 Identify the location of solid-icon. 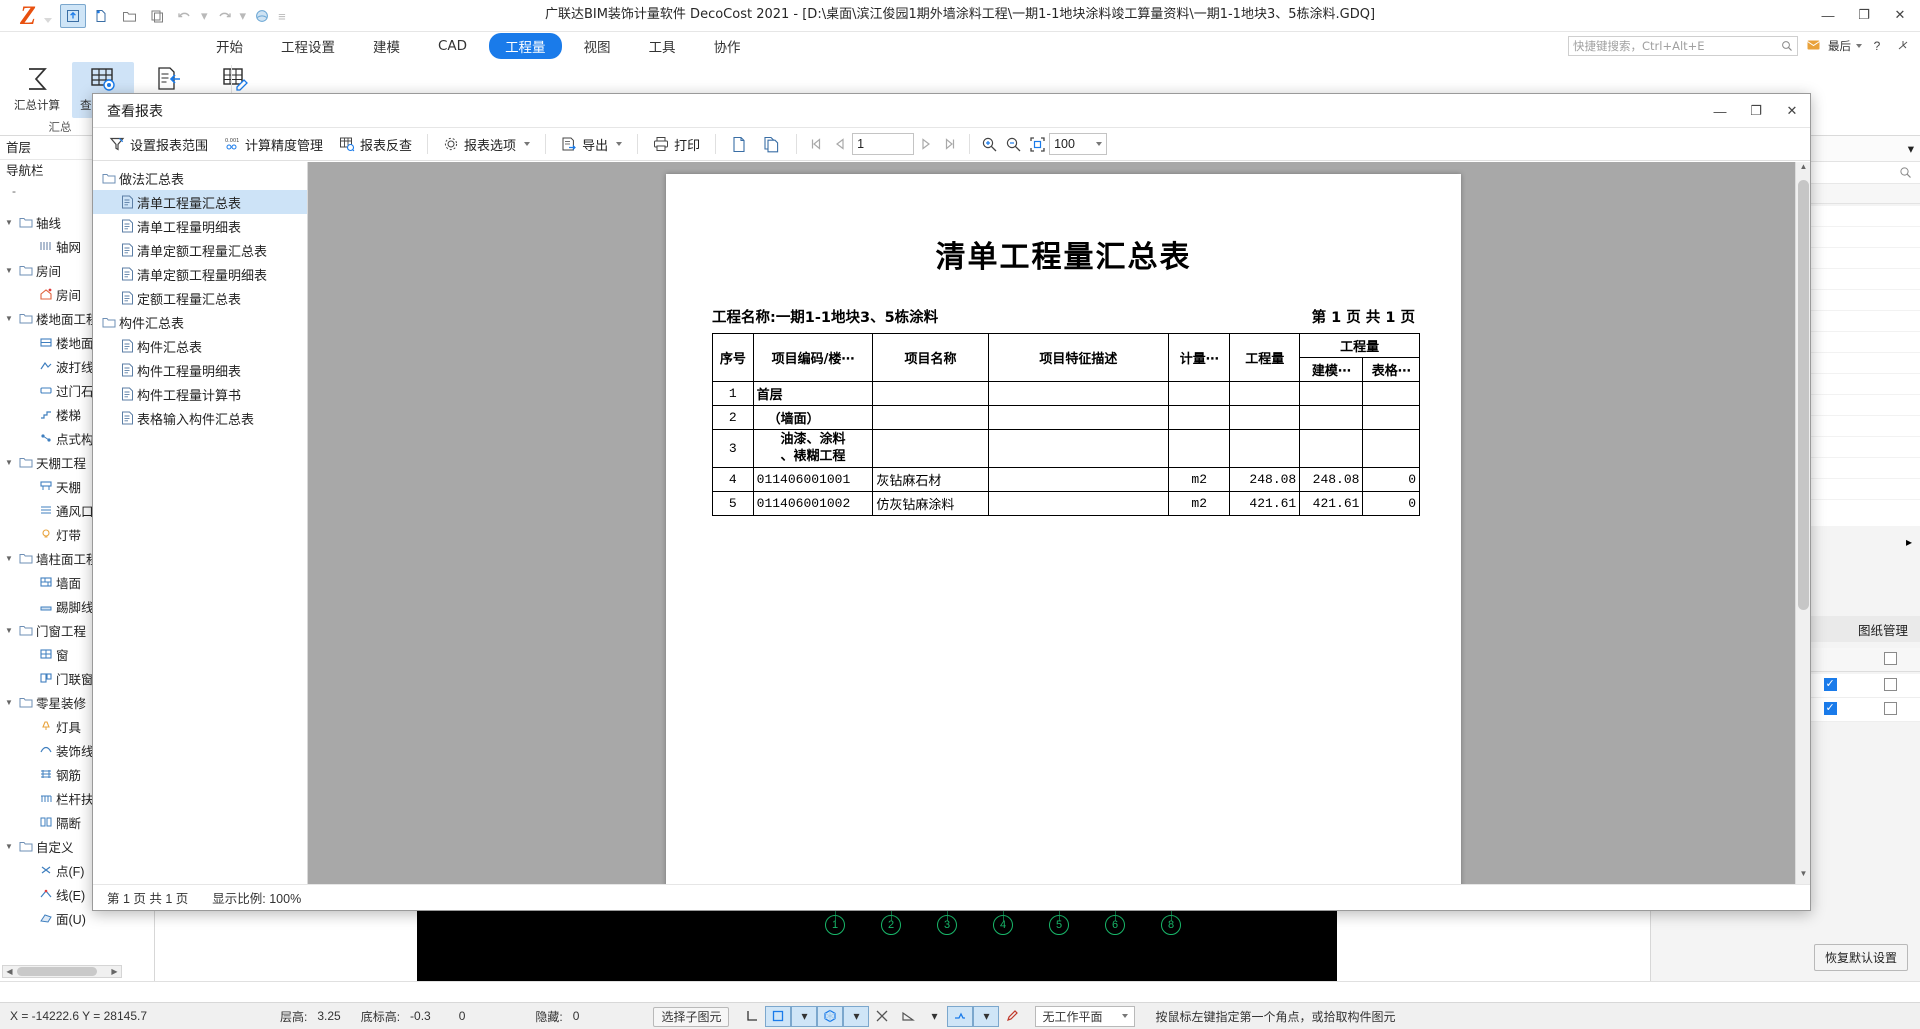
(830, 1016).